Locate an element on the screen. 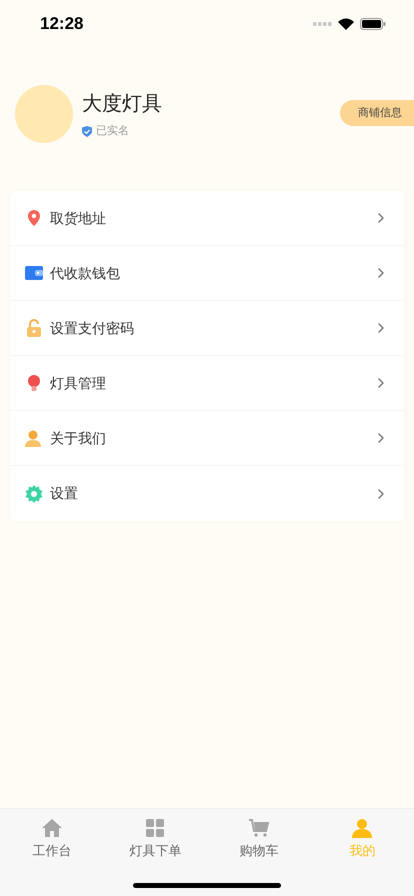  home-icon is located at coordinates (51, 828).